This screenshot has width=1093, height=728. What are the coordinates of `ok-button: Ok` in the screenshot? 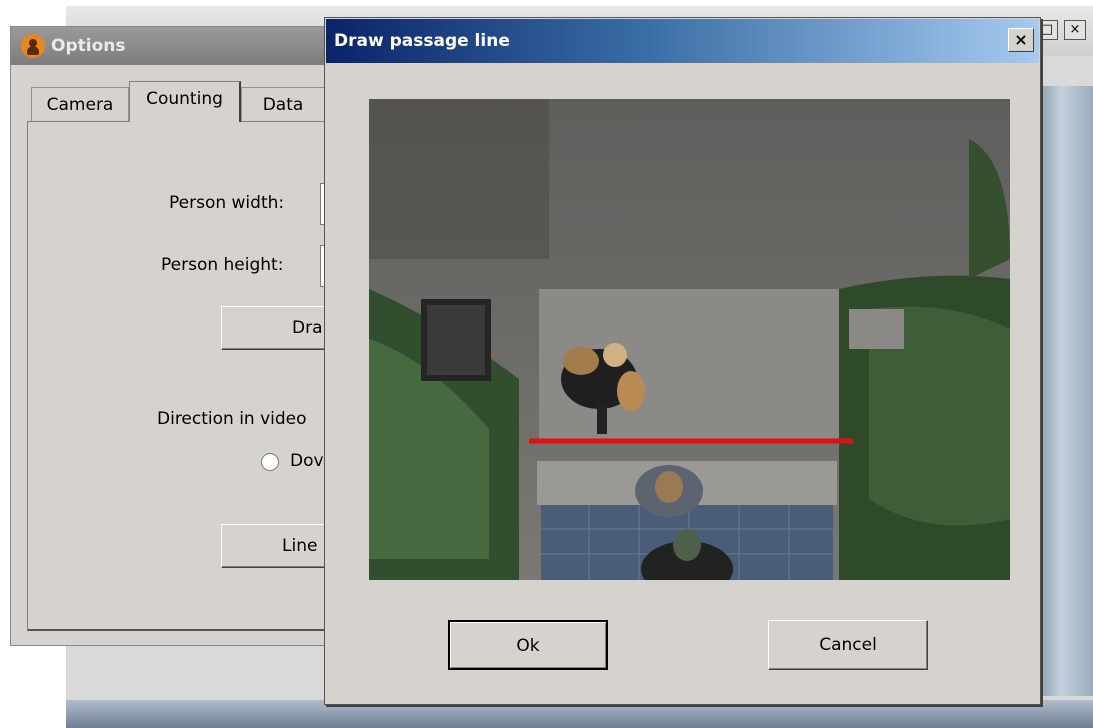 It's located at (528, 645).